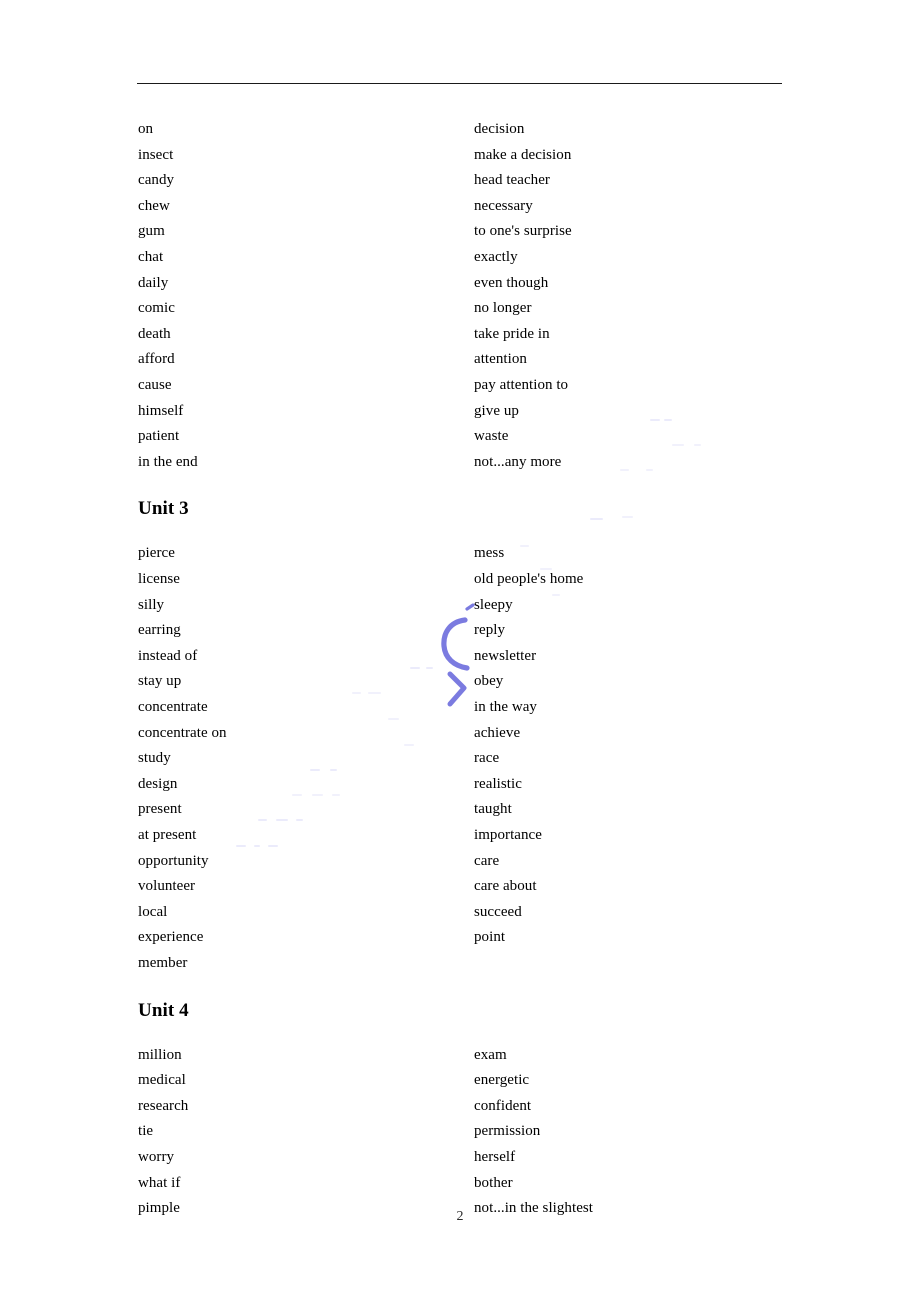  Describe the element at coordinates (491, 436) in the screenshot. I see `vocabulary-word: waste` at that location.